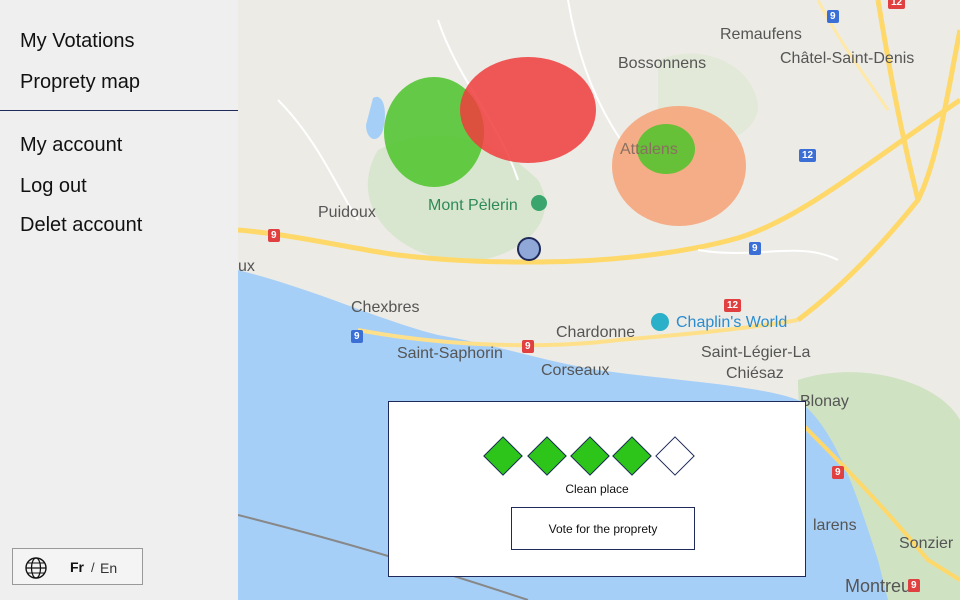 Image resolution: width=960 pixels, height=600 pixels. Describe the element at coordinates (119, 110) in the screenshot. I see `sidebar-divider` at that location.